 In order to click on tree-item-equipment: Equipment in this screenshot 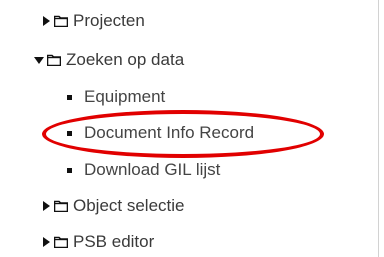, I will do `click(116, 97)`.